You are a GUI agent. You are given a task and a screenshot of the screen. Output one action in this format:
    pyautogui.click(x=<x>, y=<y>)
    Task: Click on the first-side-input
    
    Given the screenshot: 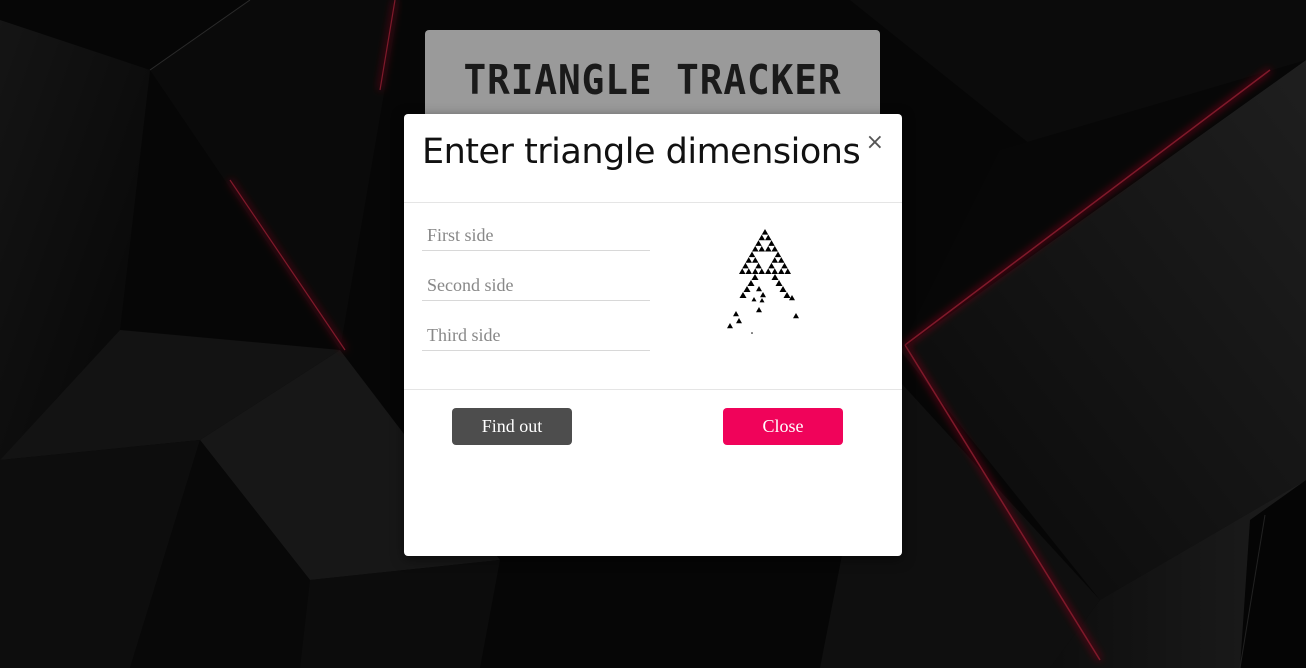 What is the action you would take?
    pyautogui.click(x=536, y=236)
    